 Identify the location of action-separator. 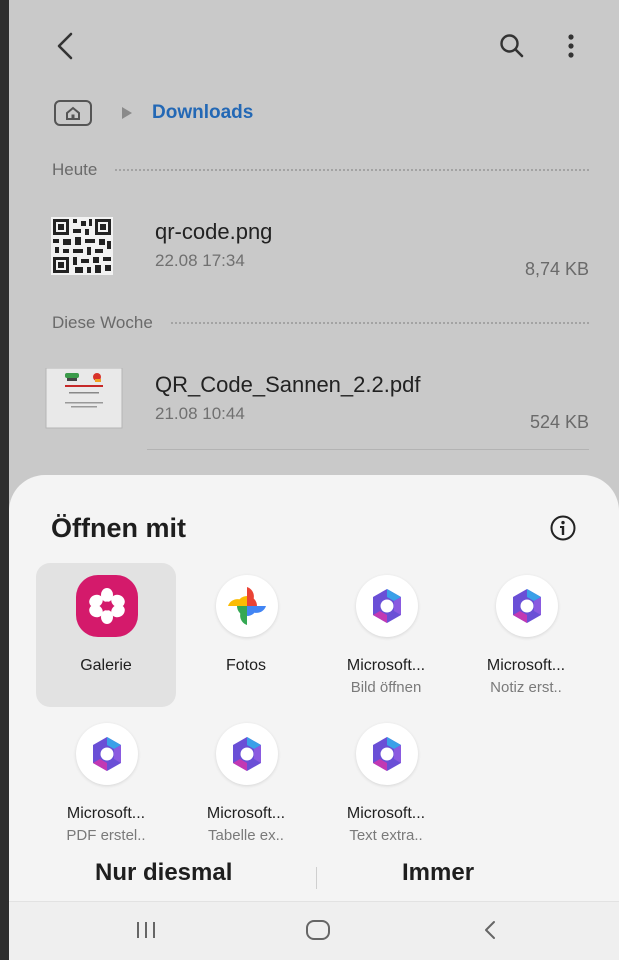
(316, 878).